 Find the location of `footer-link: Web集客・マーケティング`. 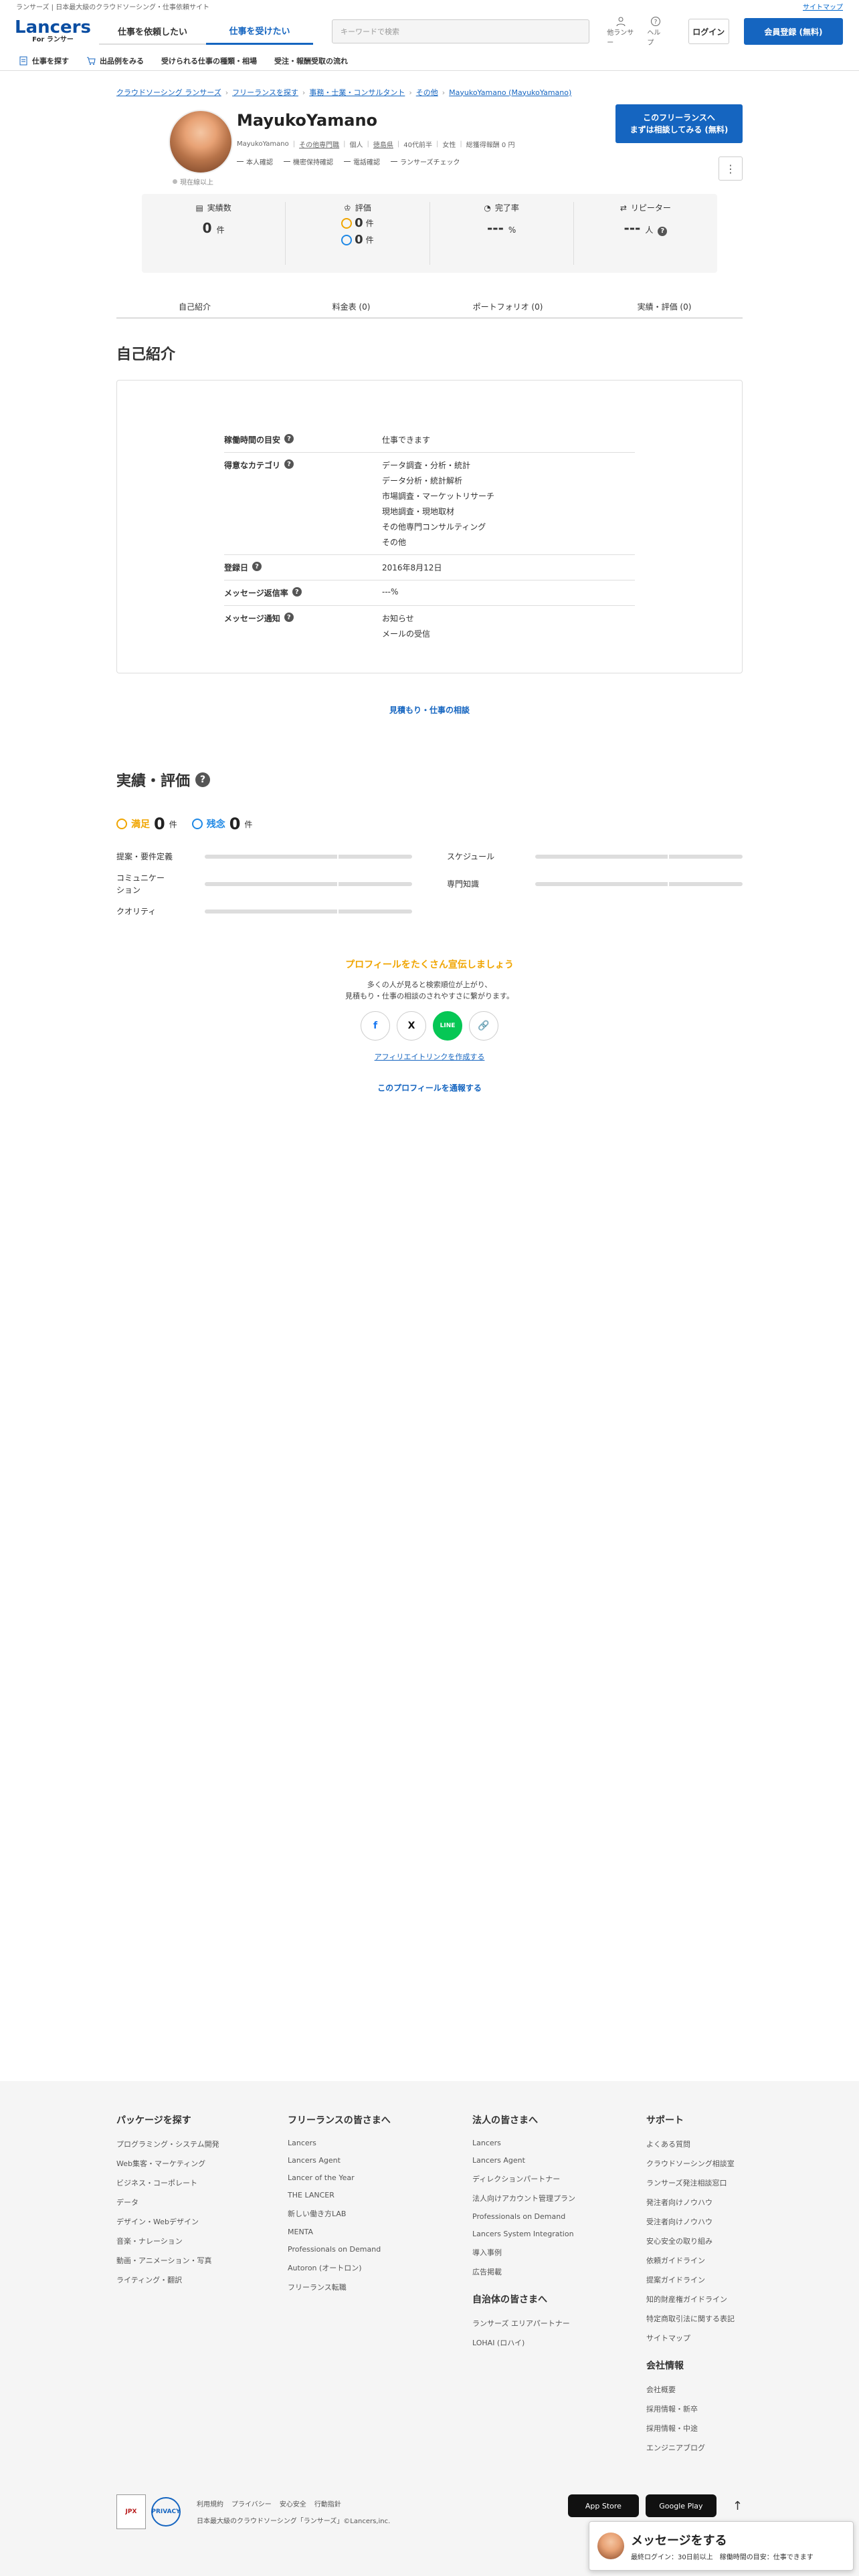

footer-link: Web集客・マーケティング is located at coordinates (202, 2163).